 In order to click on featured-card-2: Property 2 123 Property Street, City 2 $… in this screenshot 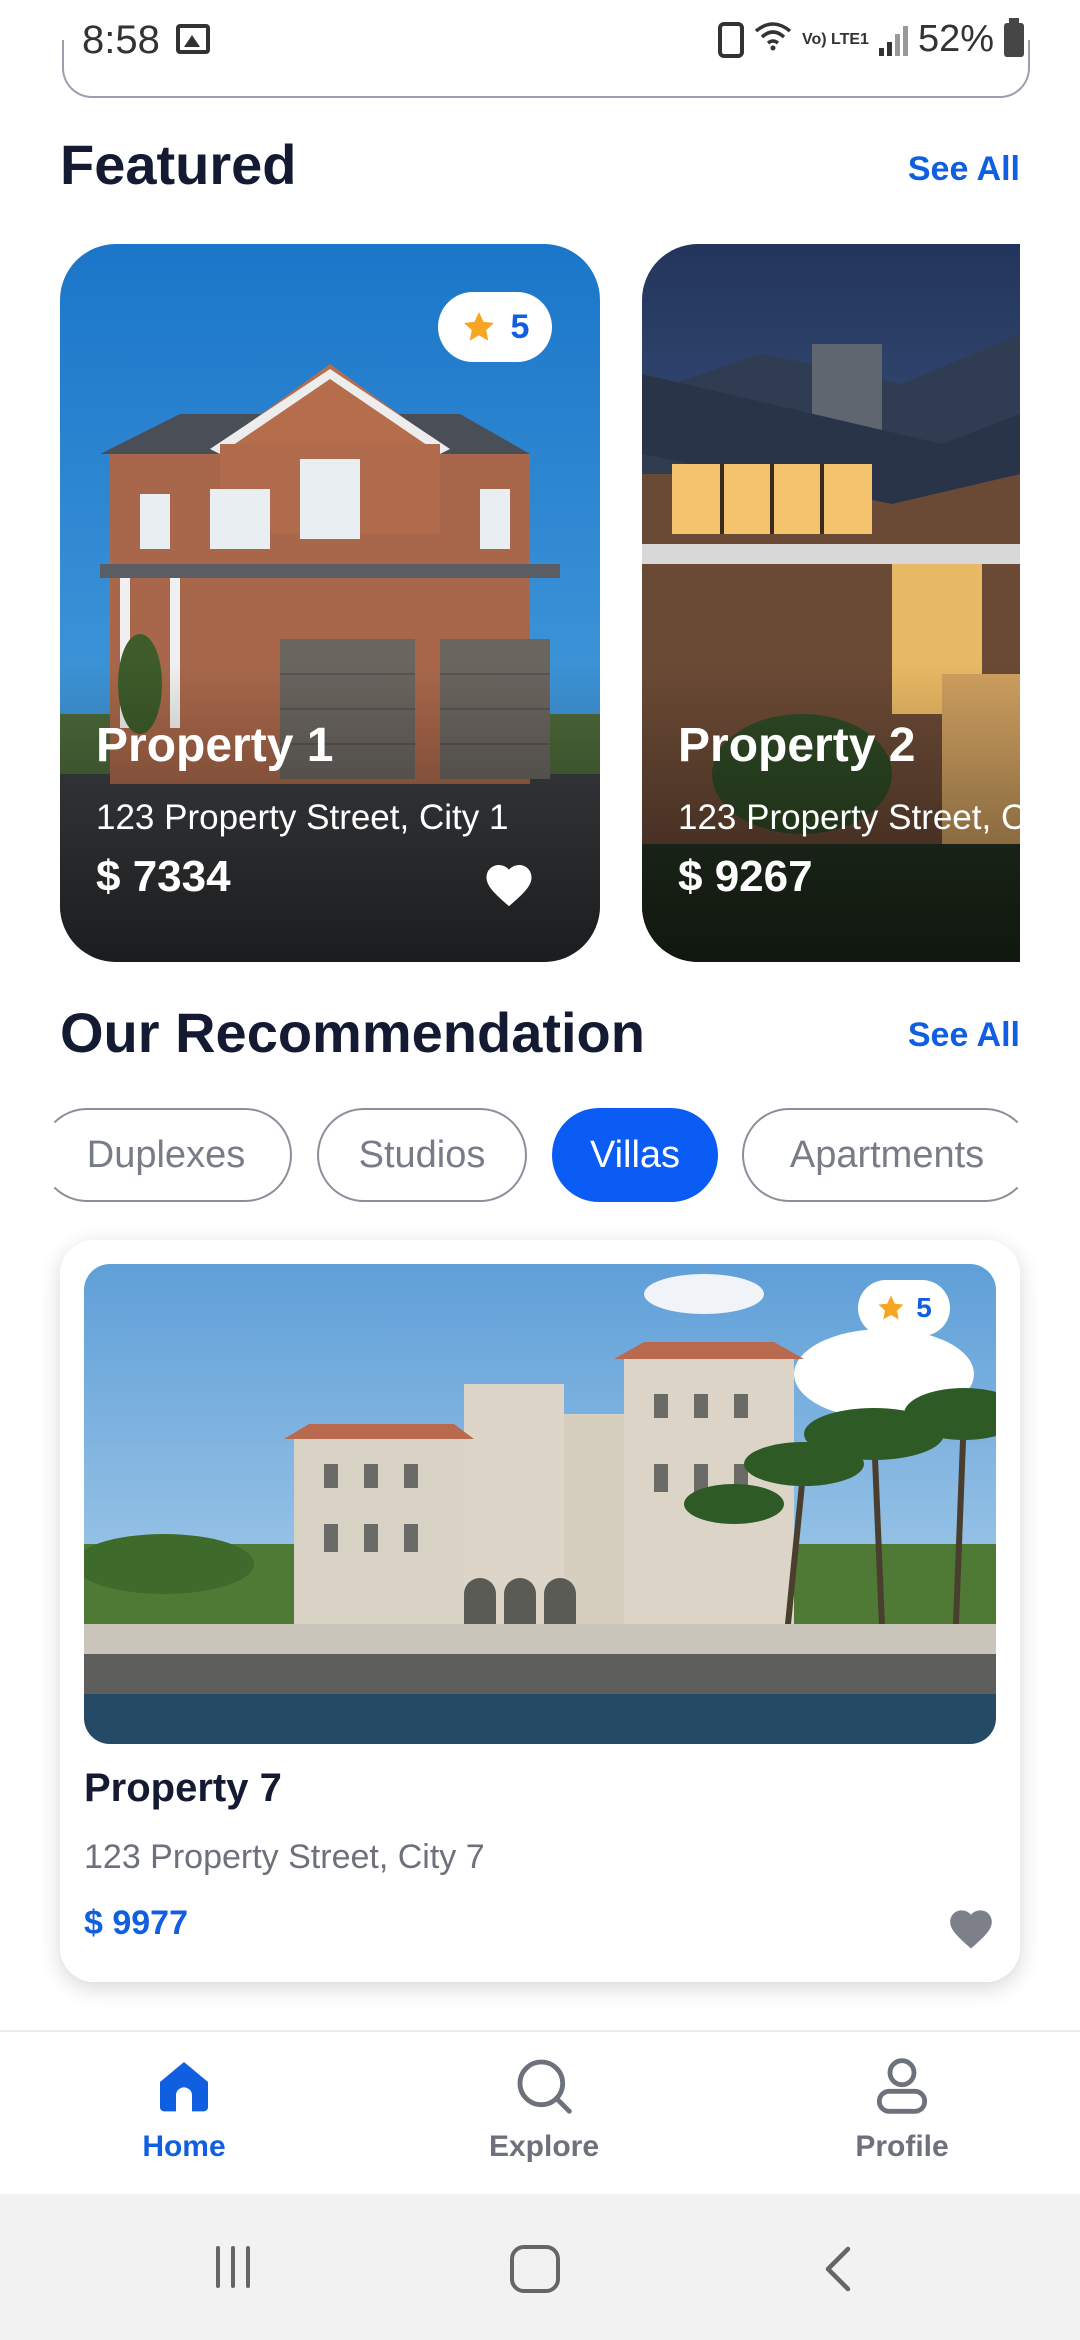, I will do `click(831, 603)`.